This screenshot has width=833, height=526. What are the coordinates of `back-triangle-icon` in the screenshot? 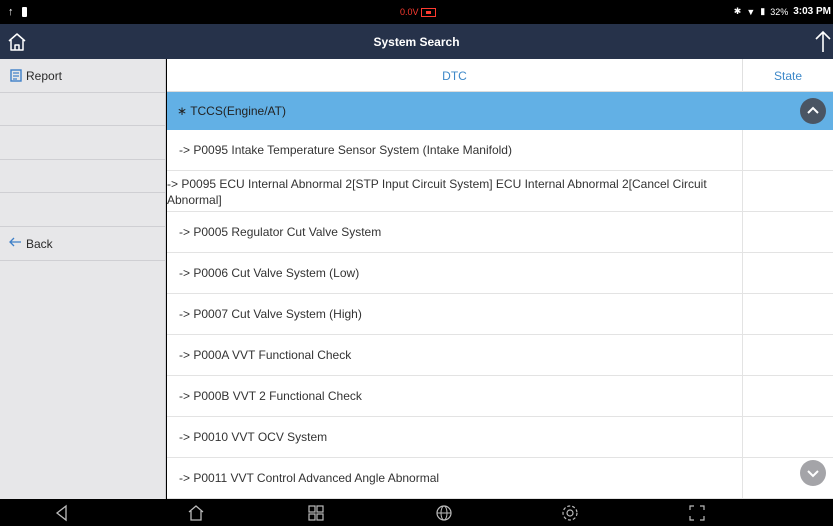 It's located at (61, 513).